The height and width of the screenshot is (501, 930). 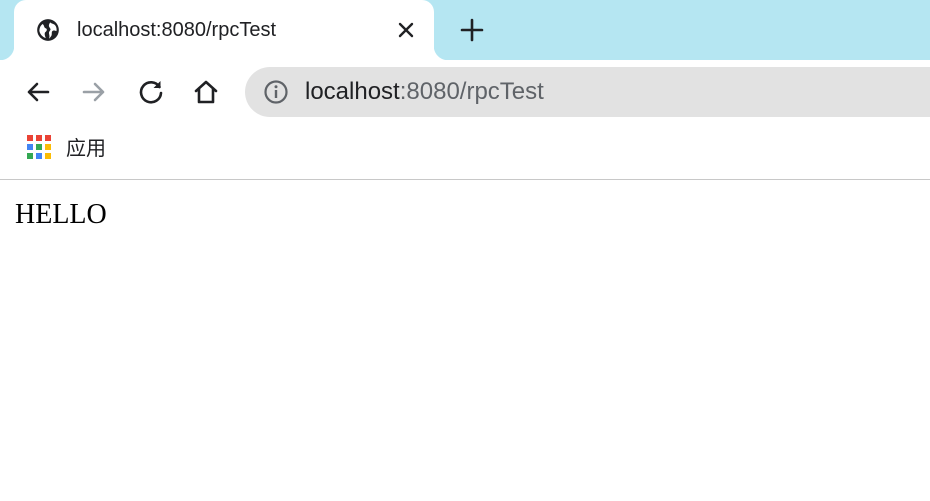 What do you see at coordinates (472, 30) in the screenshot?
I see `plus-icon` at bounding box center [472, 30].